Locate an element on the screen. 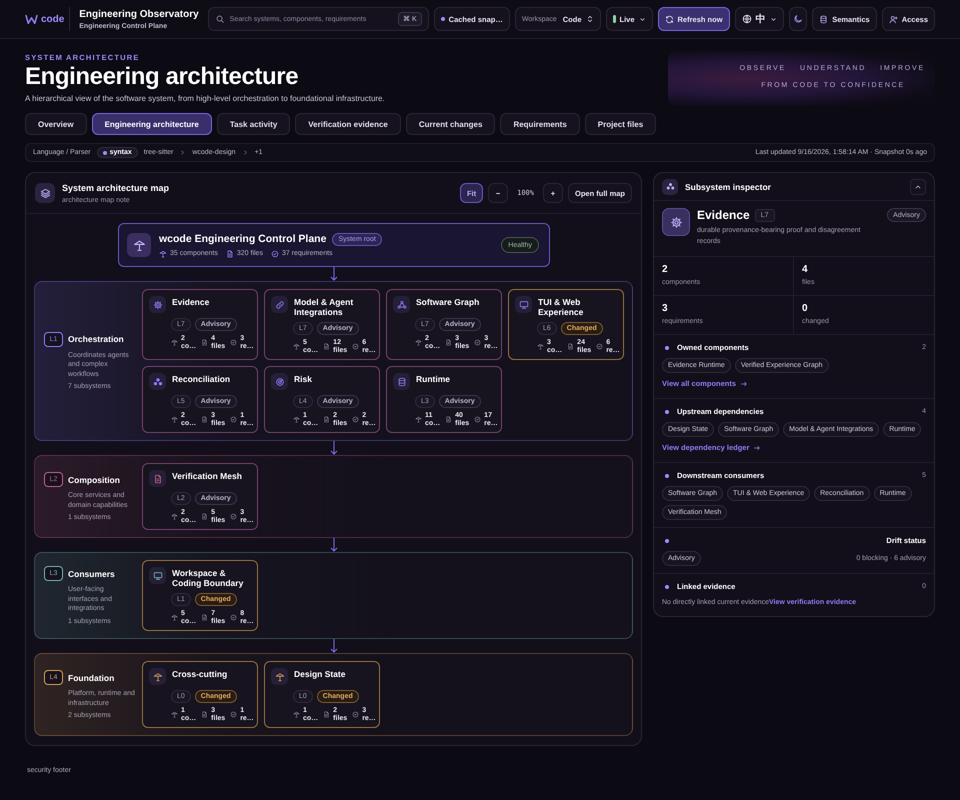 The height and width of the screenshot is (800, 960). stat-value: 3 is located at coordinates (665, 308).